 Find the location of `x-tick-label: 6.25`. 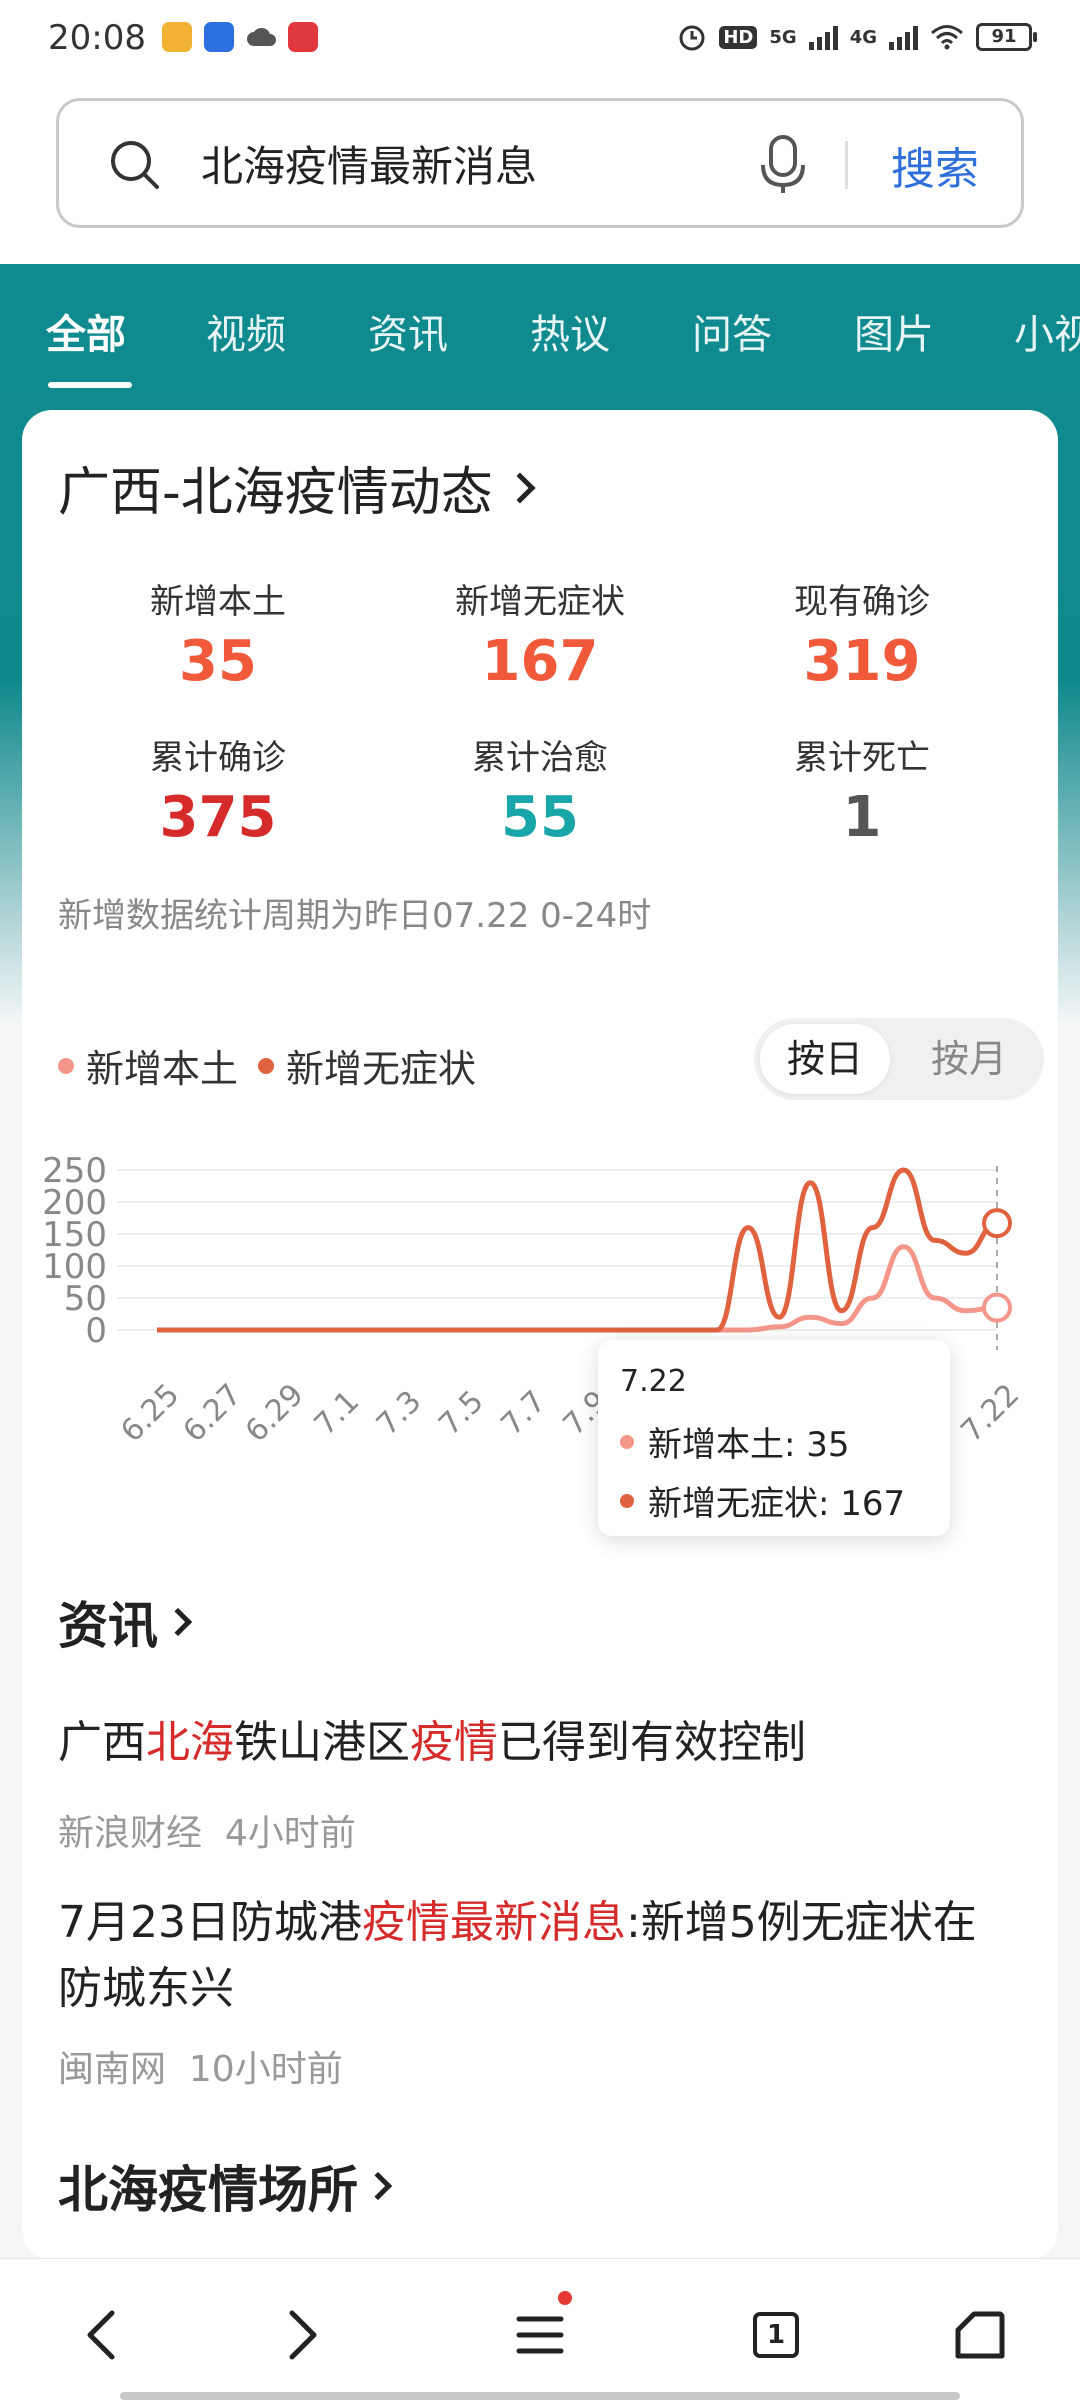

x-tick-label: 6.25 is located at coordinates (150, 1413).